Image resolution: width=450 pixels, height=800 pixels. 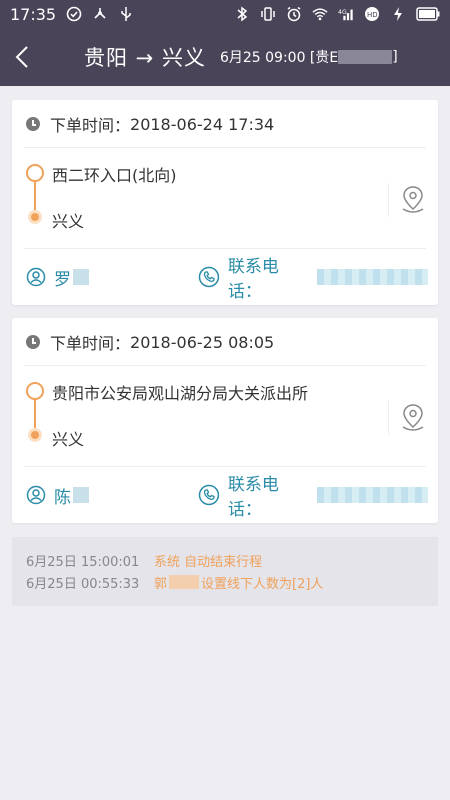 I want to click on route: 贵阳市公安局观山湖分局大关派出所 兴义, so click(x=206, y=413).